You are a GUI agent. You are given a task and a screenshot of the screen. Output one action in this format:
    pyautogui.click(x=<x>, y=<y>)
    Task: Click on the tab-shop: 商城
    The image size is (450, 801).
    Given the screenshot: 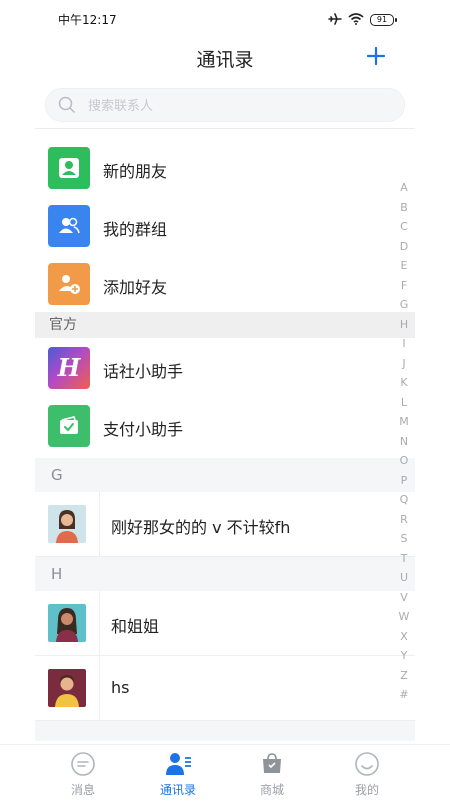 What is the action you would take?
    pyautogui.click(x=272, y=773)
    